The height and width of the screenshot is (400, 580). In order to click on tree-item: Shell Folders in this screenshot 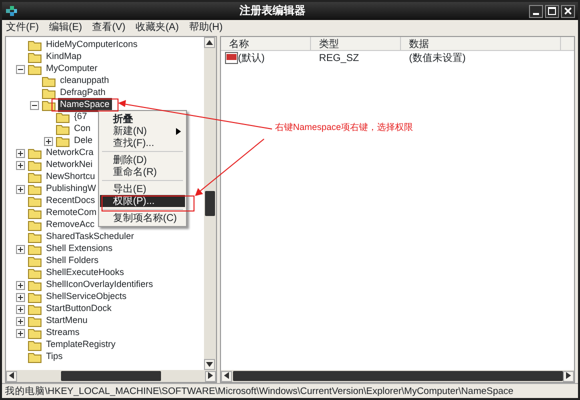, I will do `click(72, 261)`.